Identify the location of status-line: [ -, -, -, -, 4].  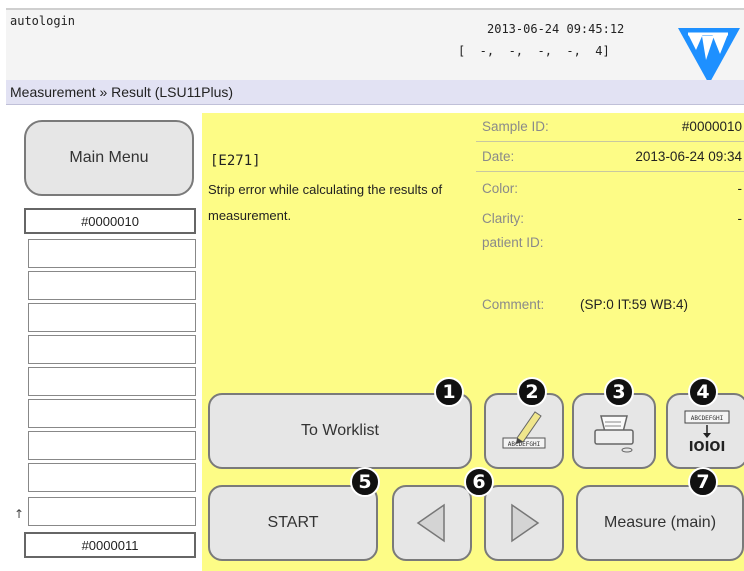
(534, 51).